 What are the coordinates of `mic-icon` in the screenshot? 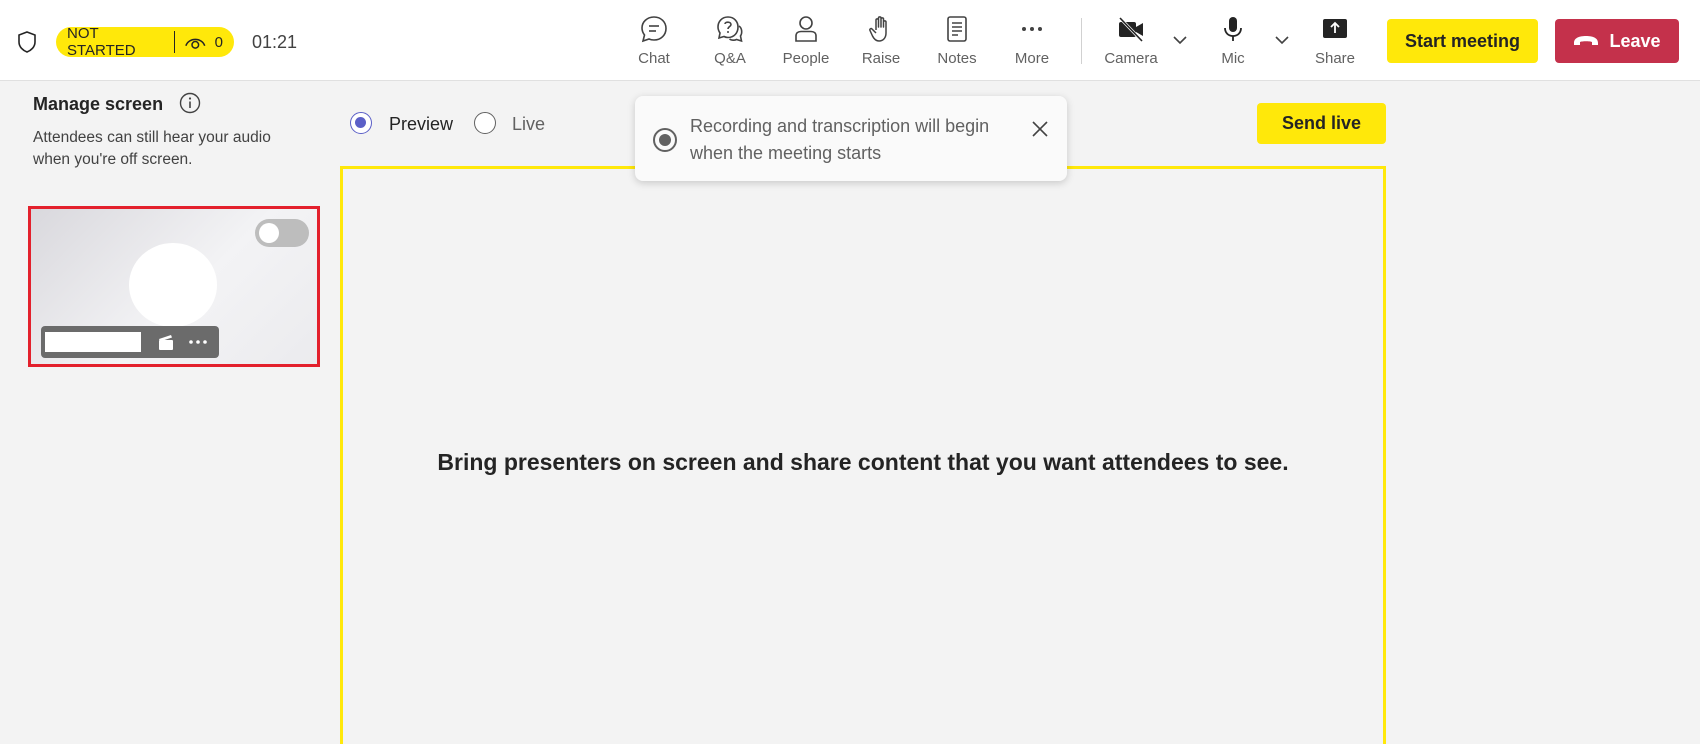 It's located at (1233, 29).